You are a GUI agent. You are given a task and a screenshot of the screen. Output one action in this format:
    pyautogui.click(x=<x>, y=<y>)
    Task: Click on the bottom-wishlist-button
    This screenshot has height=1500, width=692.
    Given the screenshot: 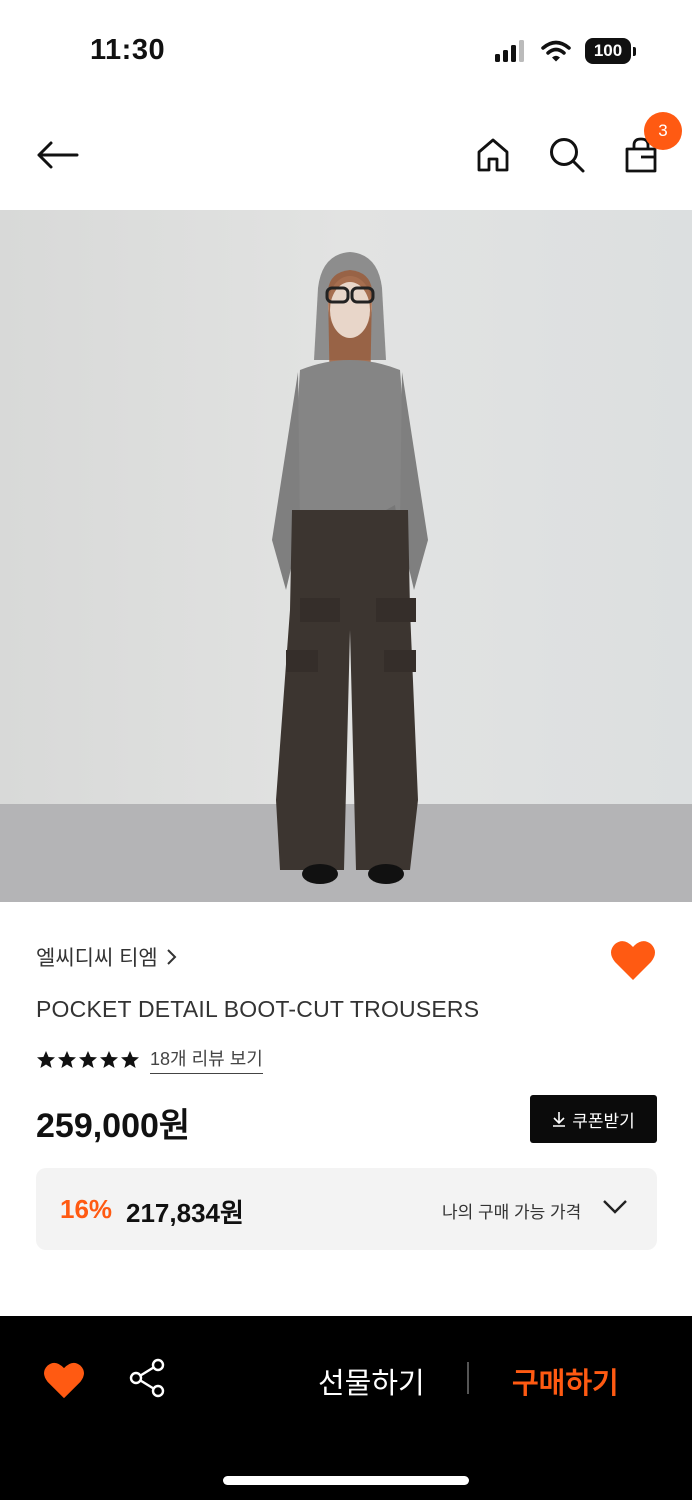 What is the action you would take?
    pyautogui.click(x=64, y=1380)
    